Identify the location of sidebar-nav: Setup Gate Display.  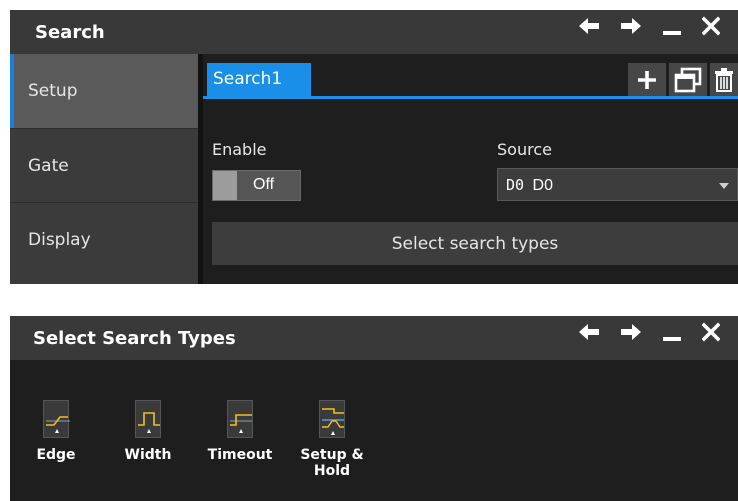
(104, 169).